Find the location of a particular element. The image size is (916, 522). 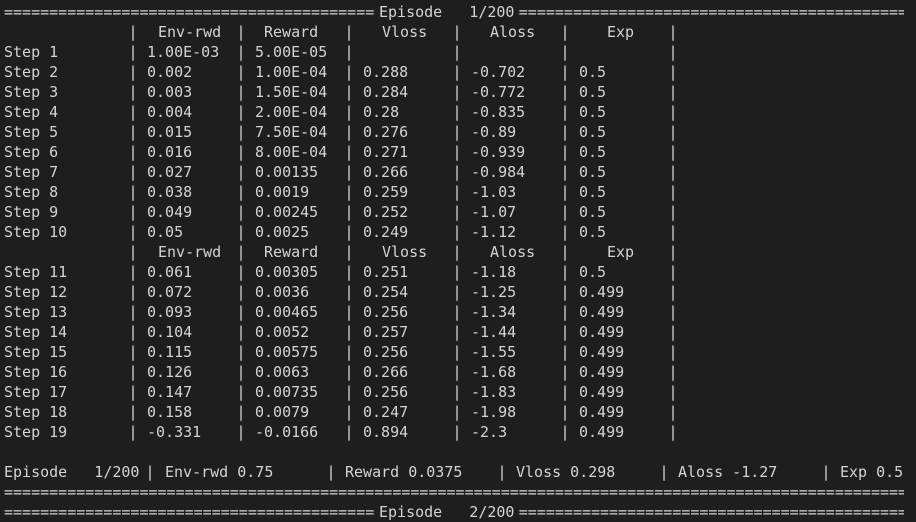

table-header-2: Env-rwd Reward Vloss Aloss Exp | | | | | | is located at coordinates (458, 252).